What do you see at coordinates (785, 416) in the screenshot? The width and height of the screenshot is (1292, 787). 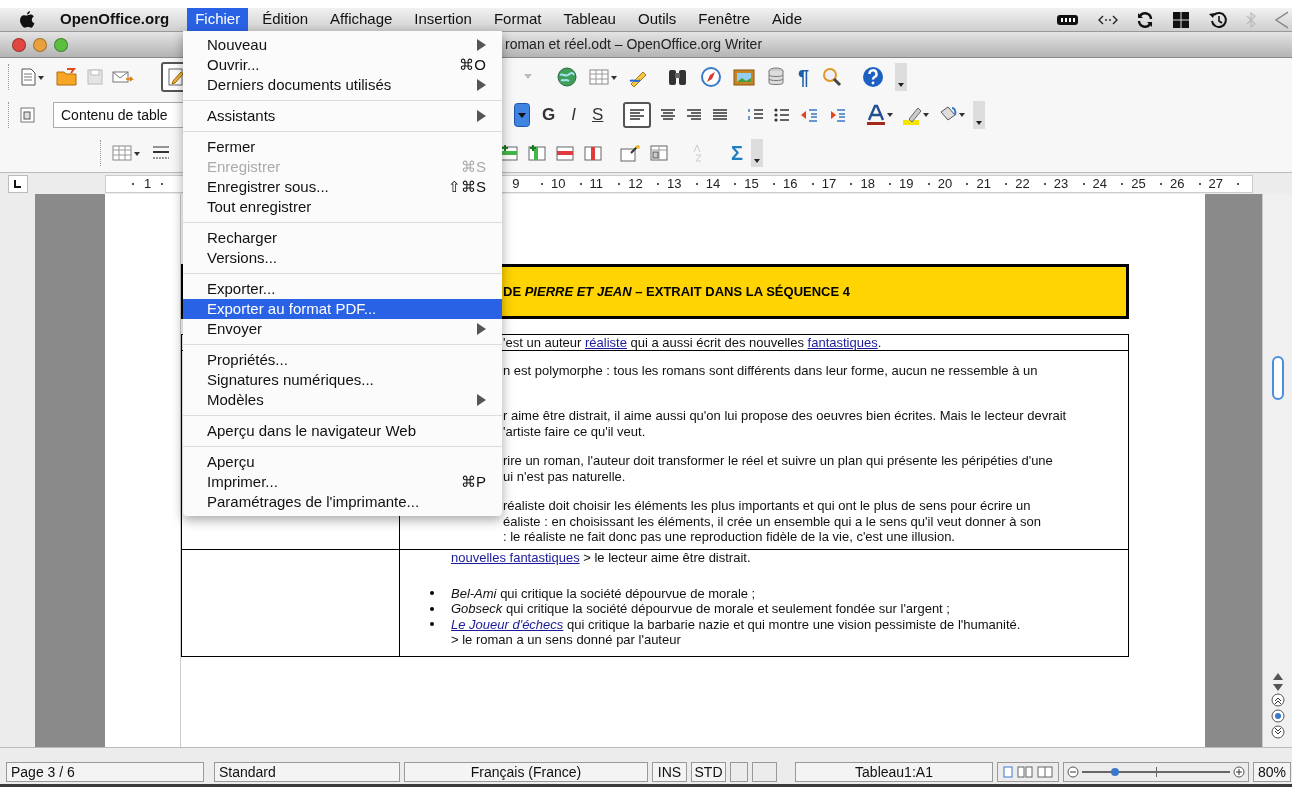 I see `paragraph-line: r aime être distrait, il aime aussi qu'on lui propose des oeuvres bien écrites. Mais le lecteur devrait` at bounding box center [785, 416].